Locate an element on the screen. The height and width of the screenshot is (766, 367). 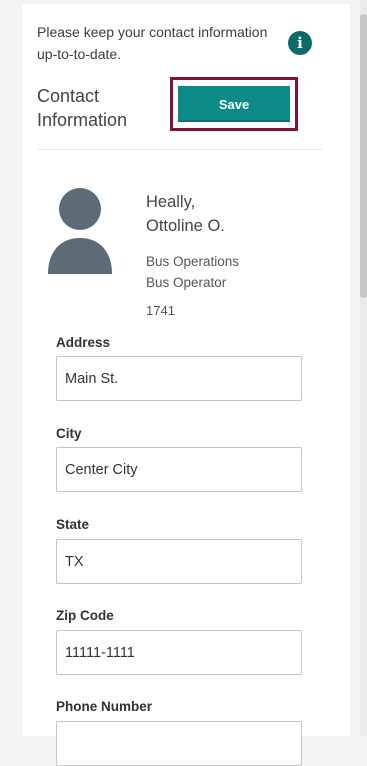
state-input is located at coordinates (179, 561).